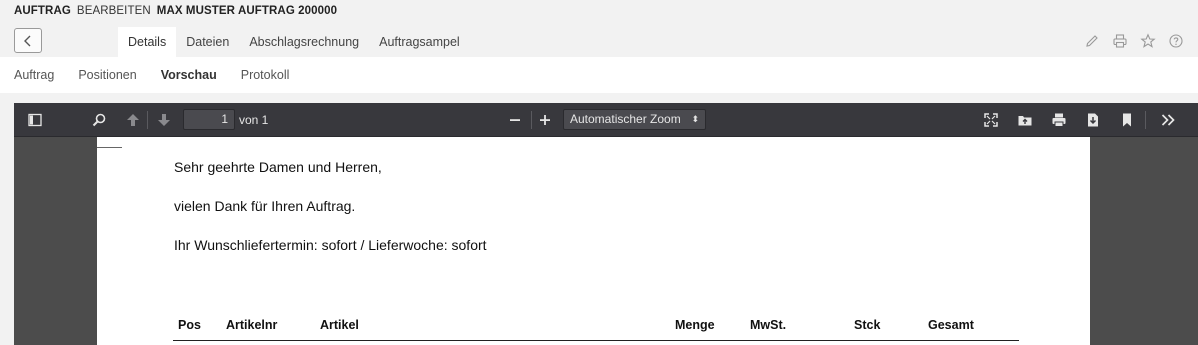 The width and height of the screenshot is (1198, 345). What do you see at coordinates (339, 325) in the screenshot?
I see `column-header-artikel: Artikel` at bounding box center [339, 325].